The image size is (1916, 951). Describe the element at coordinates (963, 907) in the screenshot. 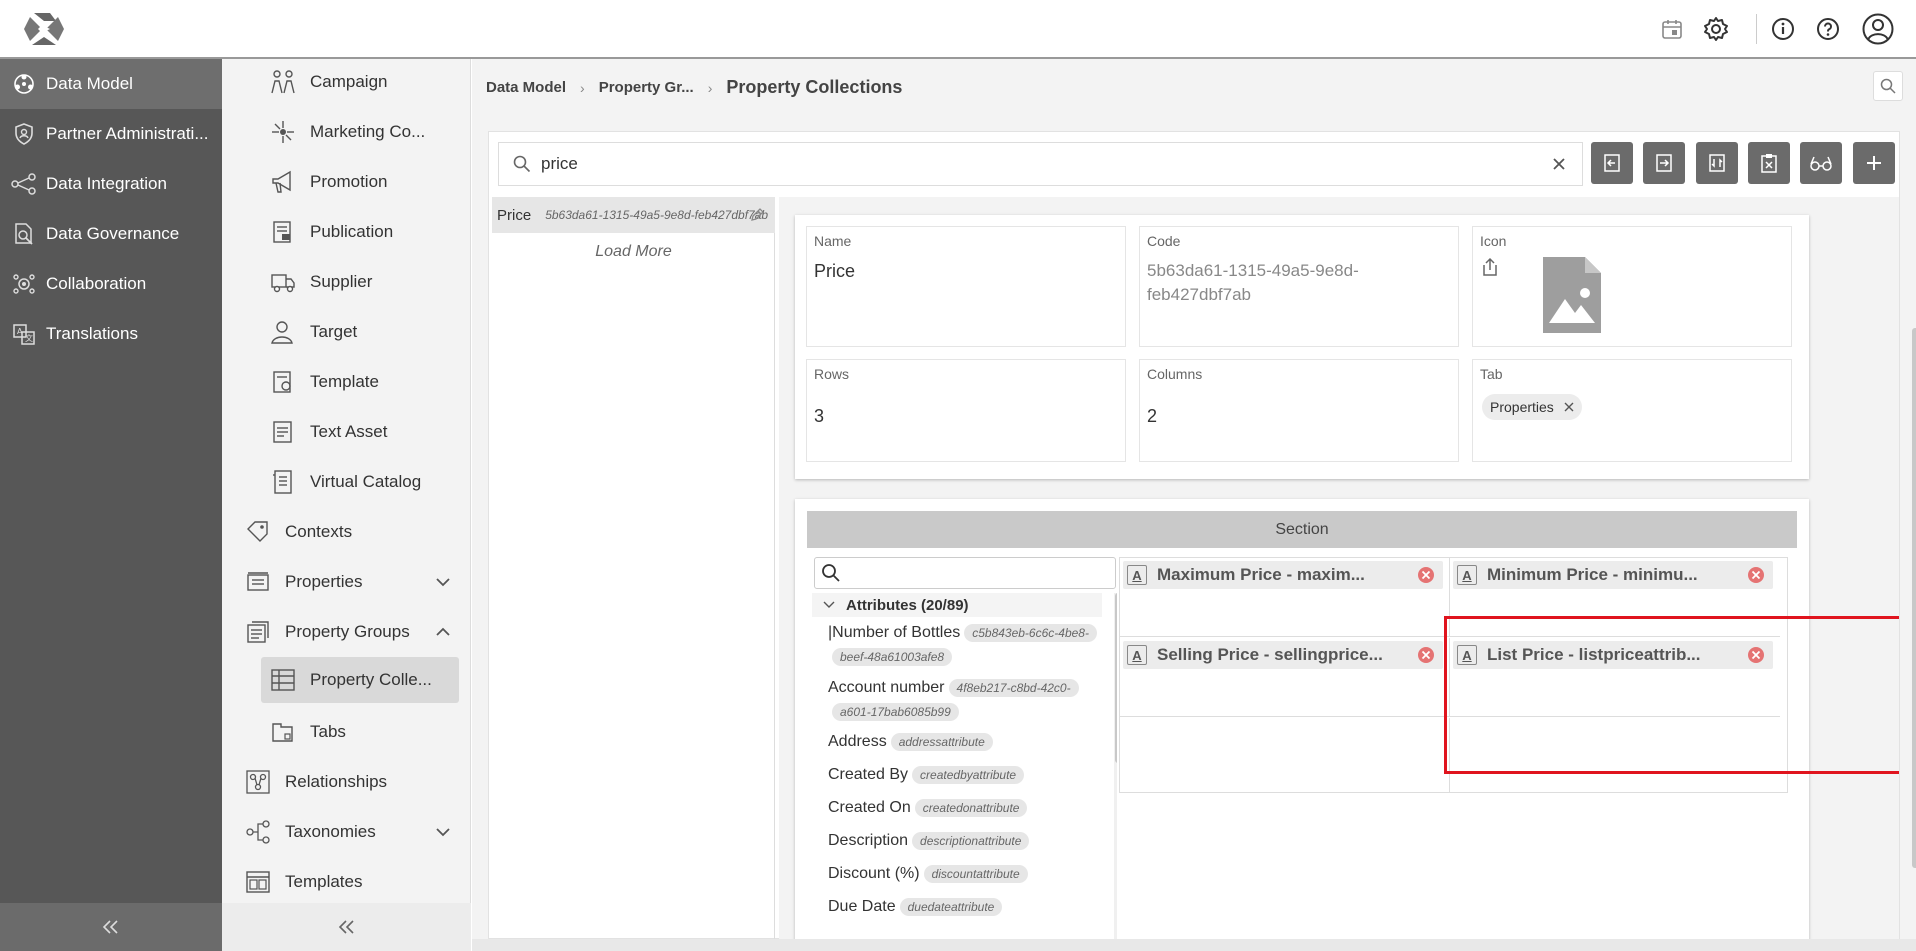

I see `attribute-item: Due Date duedateattribute` at that location.